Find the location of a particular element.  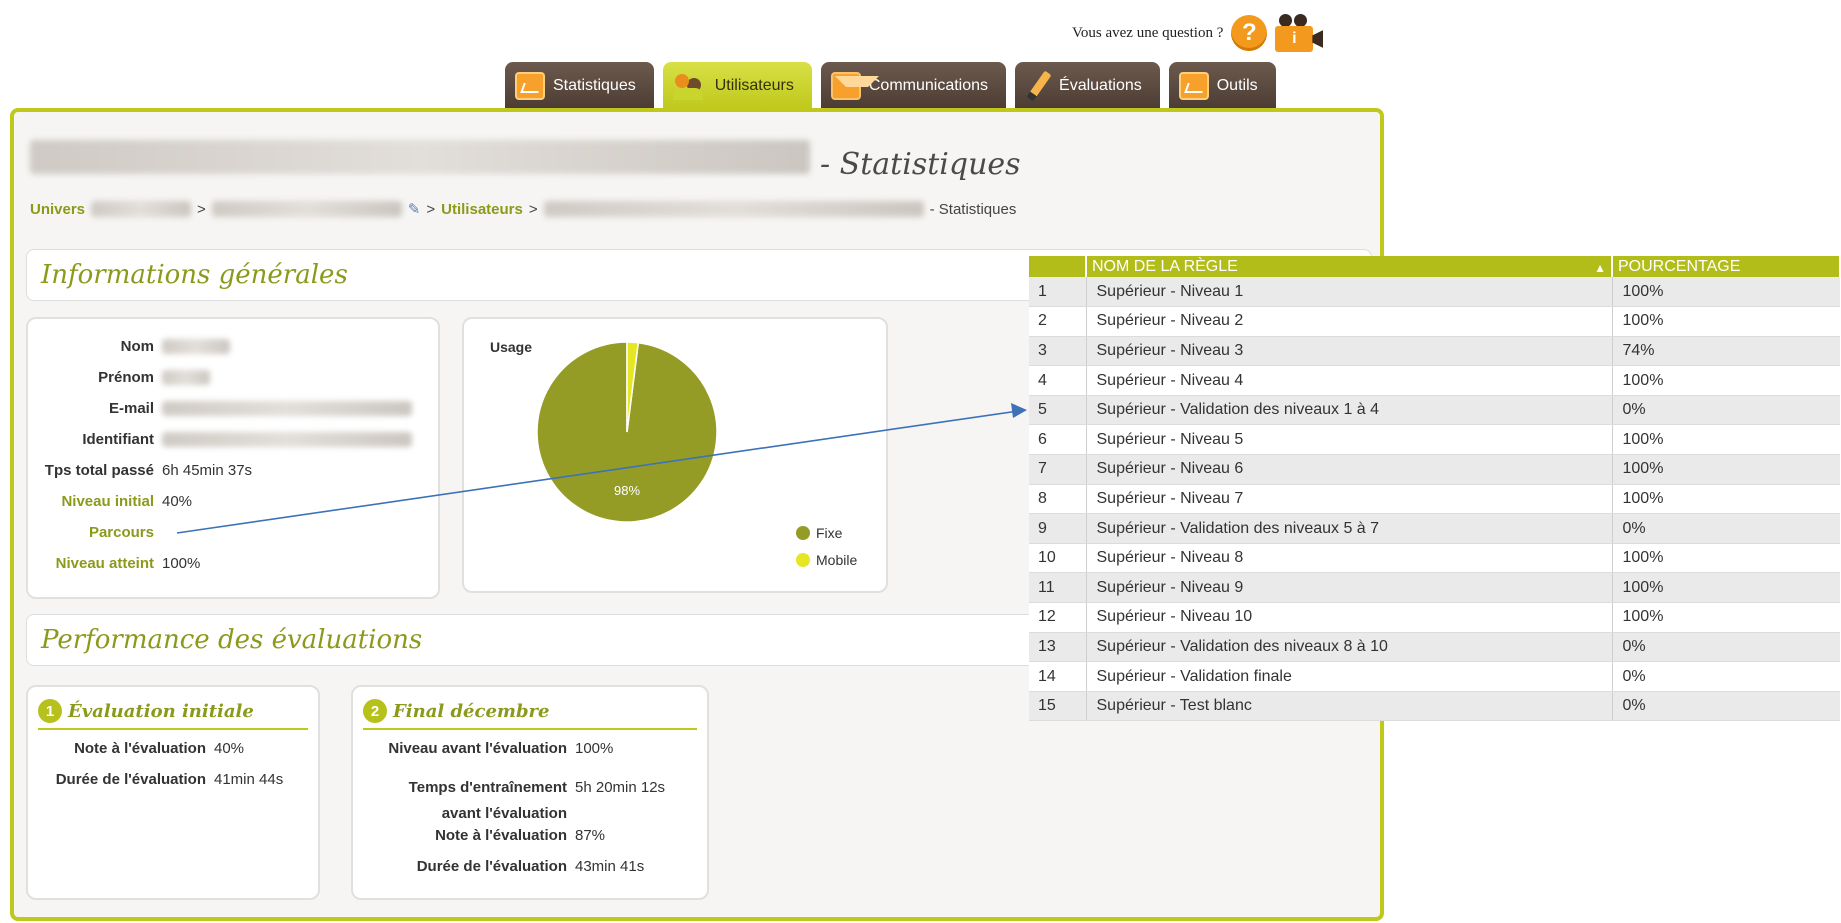

info-row-parcours: Parcours is located at coordinates (233, 532).